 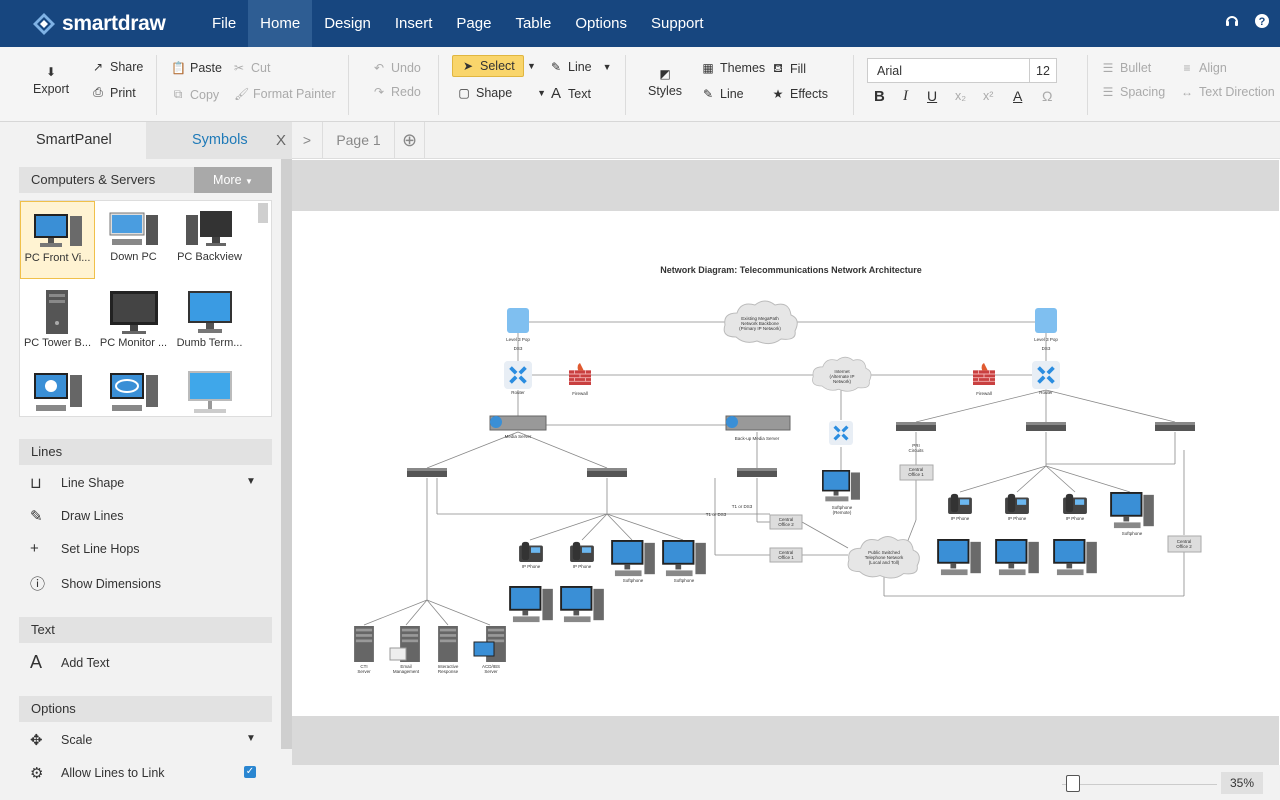 What do you see at coordinates (396, 68) in the screenshot?
I see `undo-button: ↶ Undo` at bounding box center [396, 68].